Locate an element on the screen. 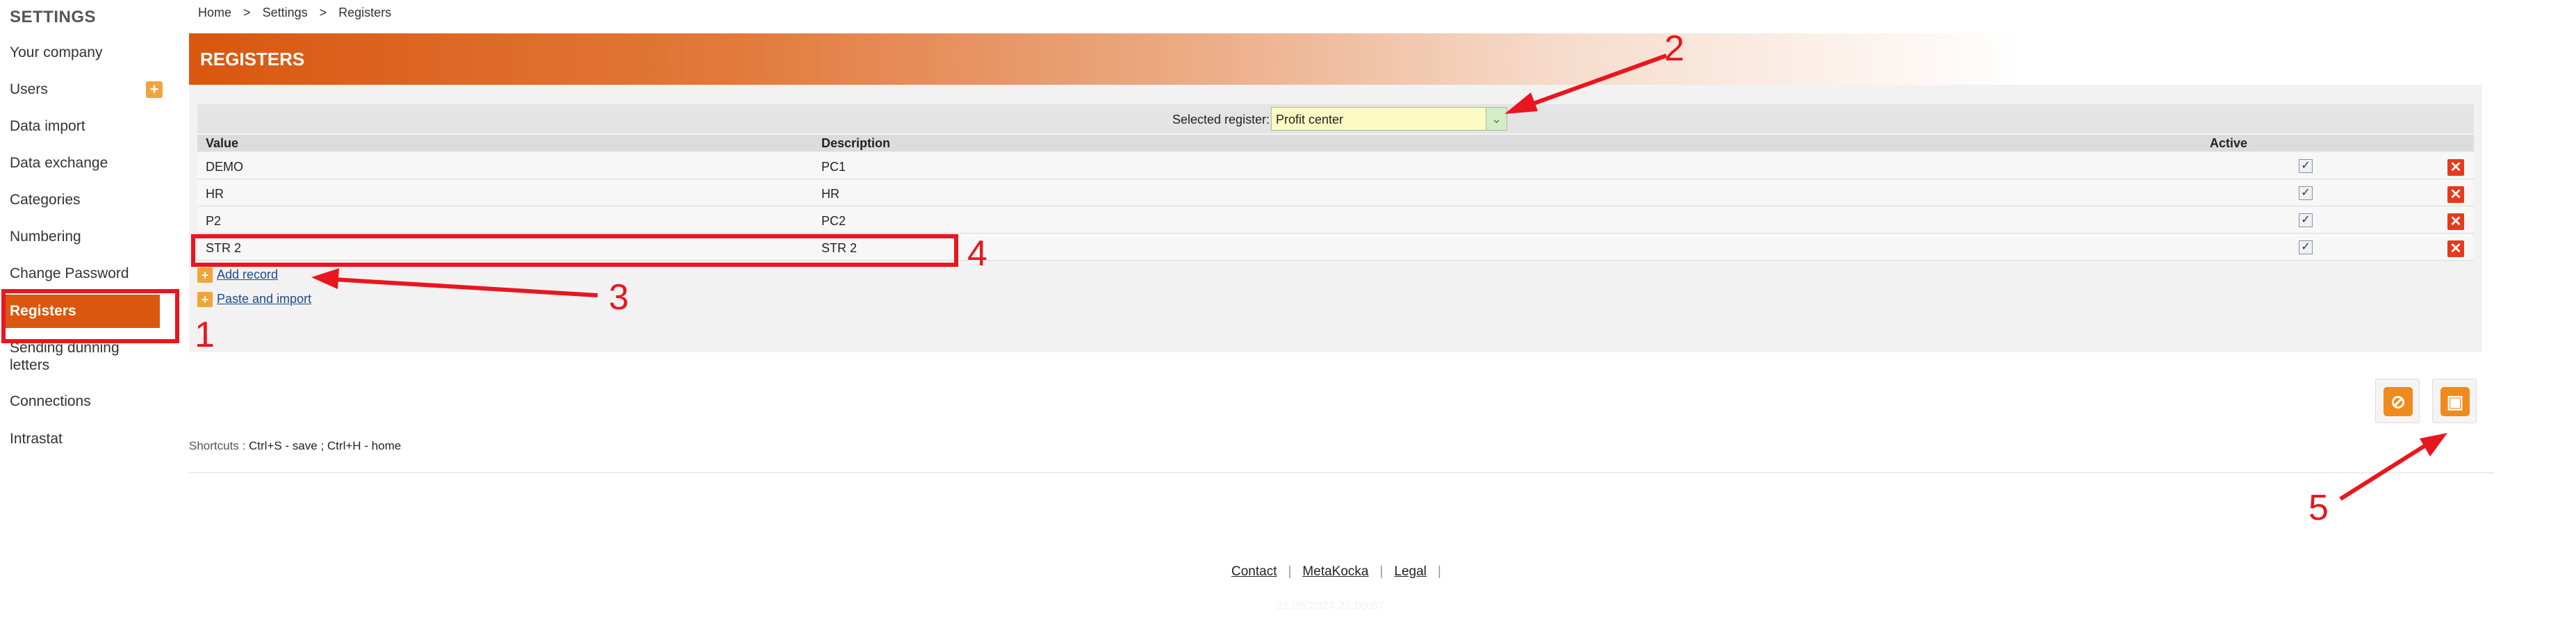 This screenshot has height=624, width=2576. sidebar-item-connections: Connections is located at coordinates (50, 401).